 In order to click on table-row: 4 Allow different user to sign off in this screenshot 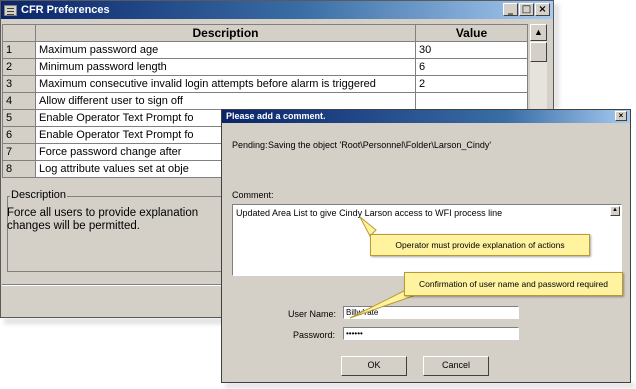, I will do `click(265, 101)`.